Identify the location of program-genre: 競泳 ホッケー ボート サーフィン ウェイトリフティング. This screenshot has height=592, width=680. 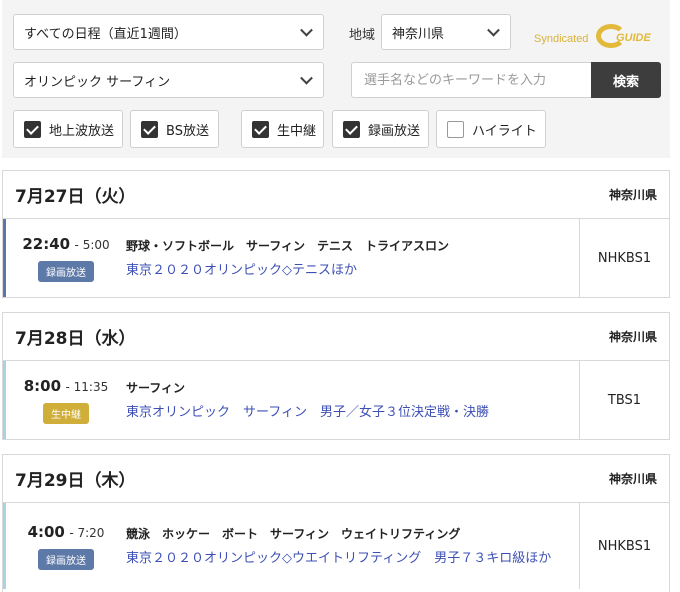
(293, 533).